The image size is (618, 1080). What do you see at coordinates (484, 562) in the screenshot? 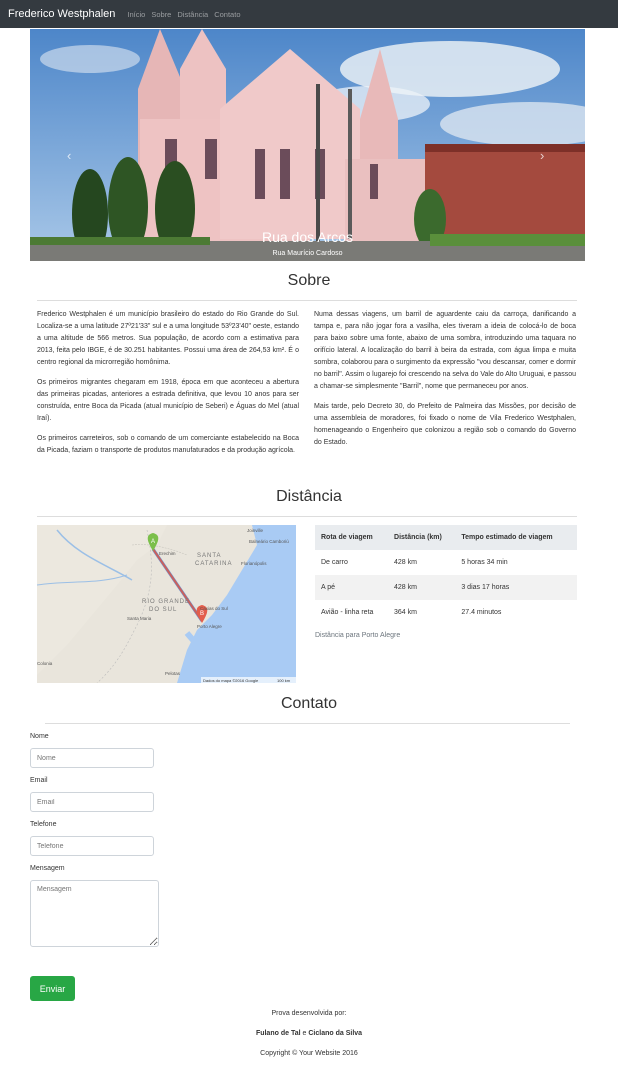
I see `table-cell: 5 horas 34 min` at bounding box center [484, 562].